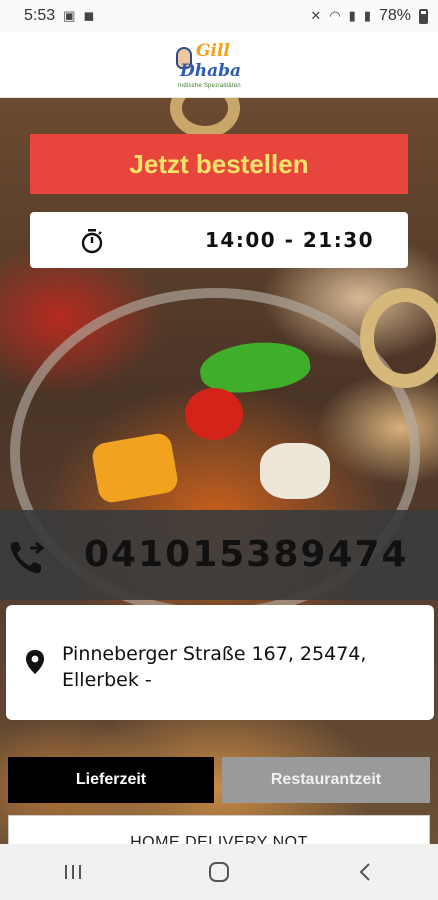 Image resolution: width=438 pixels, height=900 pixels. I want to click on back-icon, so click(365, 872).